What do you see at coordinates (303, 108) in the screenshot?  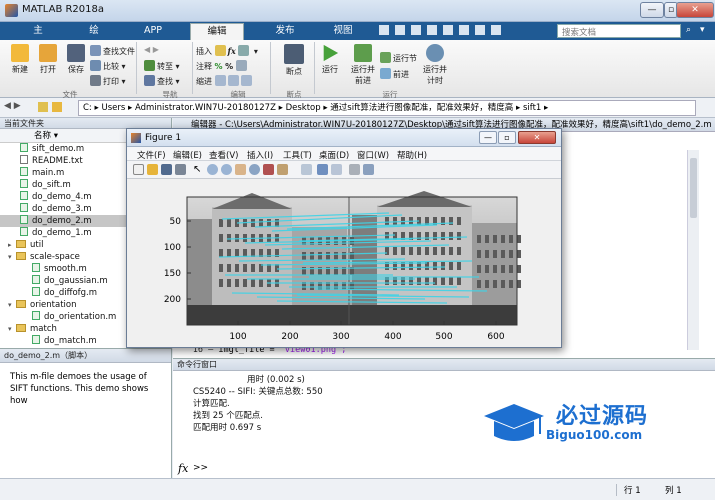 I see `path-segment: Desktop` at bounding box center [303, 108].